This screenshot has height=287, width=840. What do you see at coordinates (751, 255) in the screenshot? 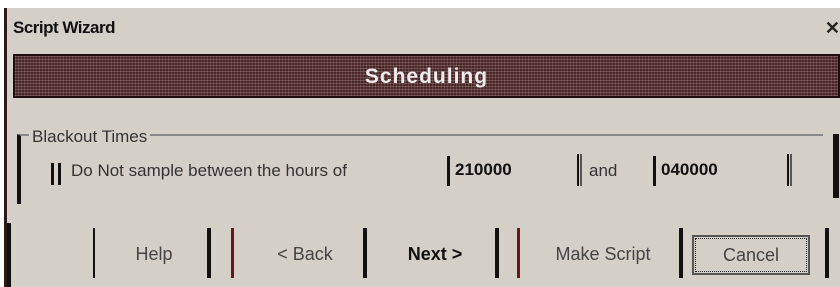
I see `cancel-button: Cancel` at bounding box center [751, 255].